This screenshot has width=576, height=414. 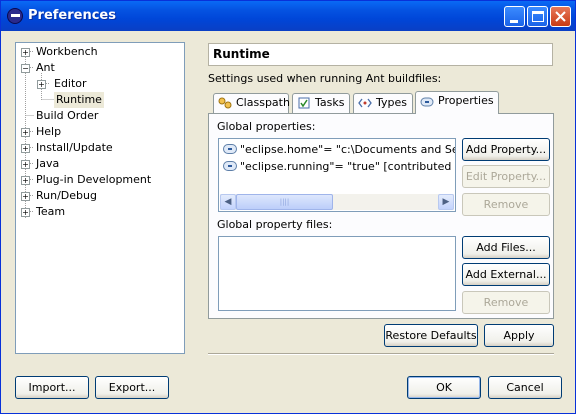 What do you see at coordinates (365, 103) in the screenshot?
I see `types-icon` at bounding box center [365, 103].